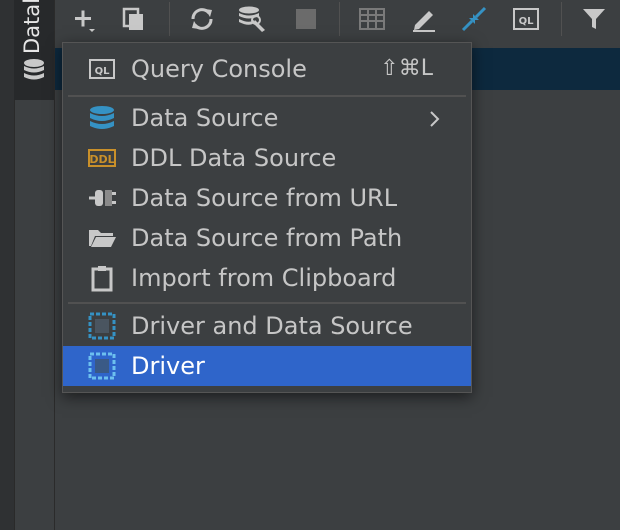 The width and height of the screenshot is (620, 530). What do you see at coordinates (32, 27) in the screenshot?
I see `tool-window-title: Datal` at bounding box center [32, 27].